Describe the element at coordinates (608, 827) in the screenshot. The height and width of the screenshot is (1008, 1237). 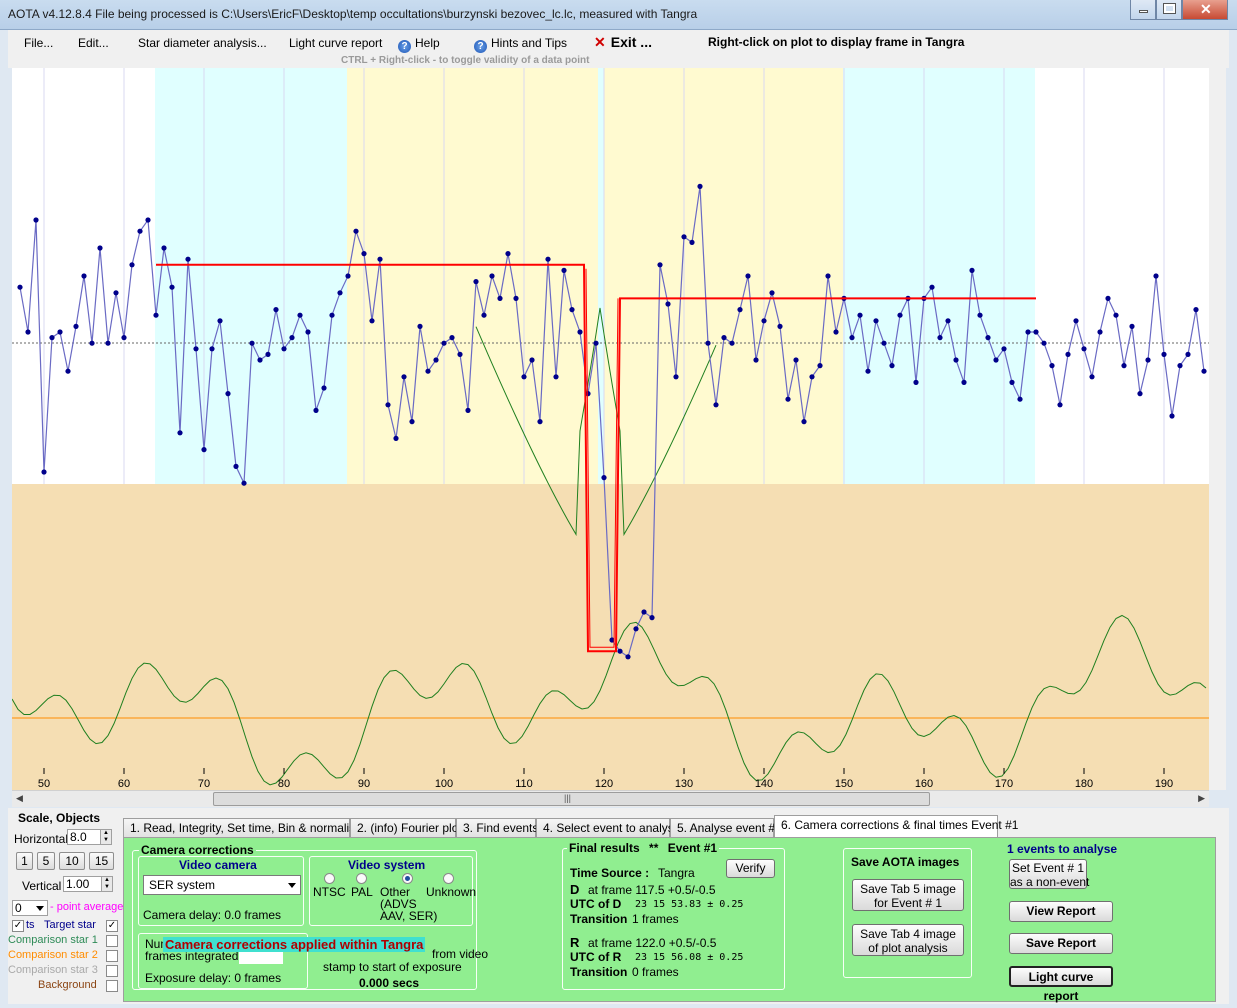
I see `tab-select-event: 4. Select event to analyse` at that location.